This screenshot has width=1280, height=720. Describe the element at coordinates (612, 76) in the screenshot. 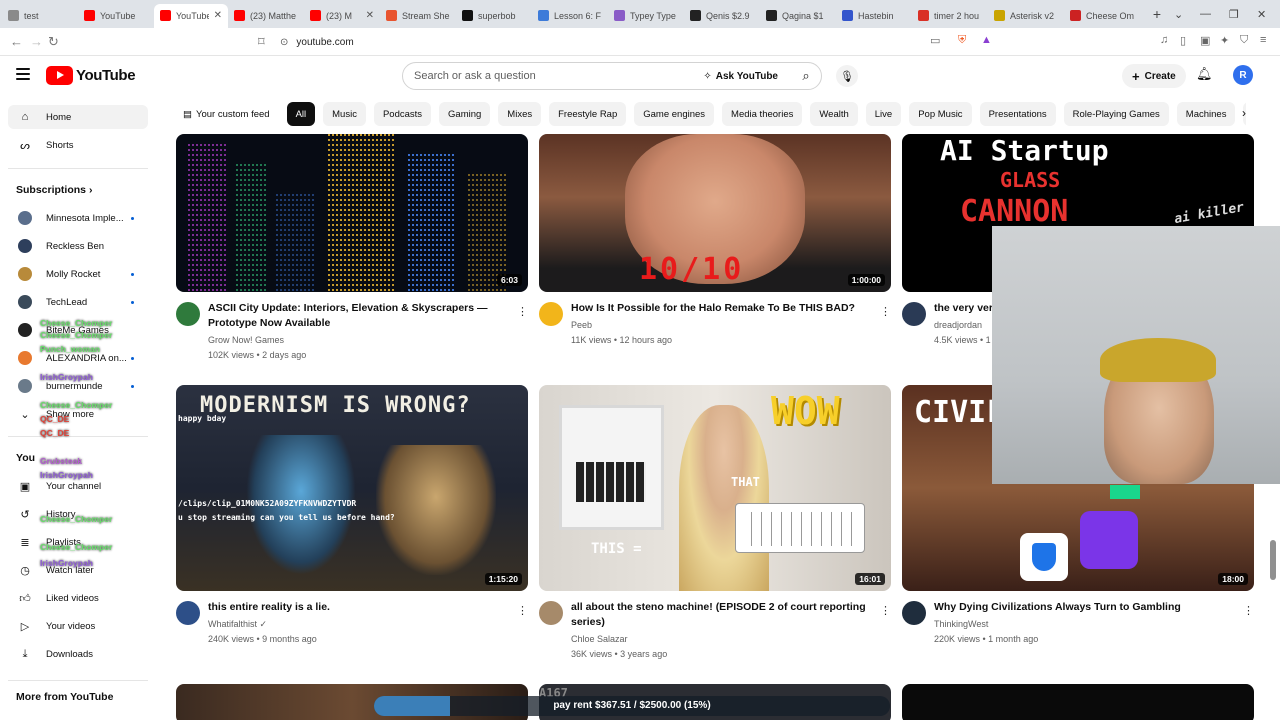

I see `search-box: Search or ask a question ✧ Ask YouTube ⌕` at that location.